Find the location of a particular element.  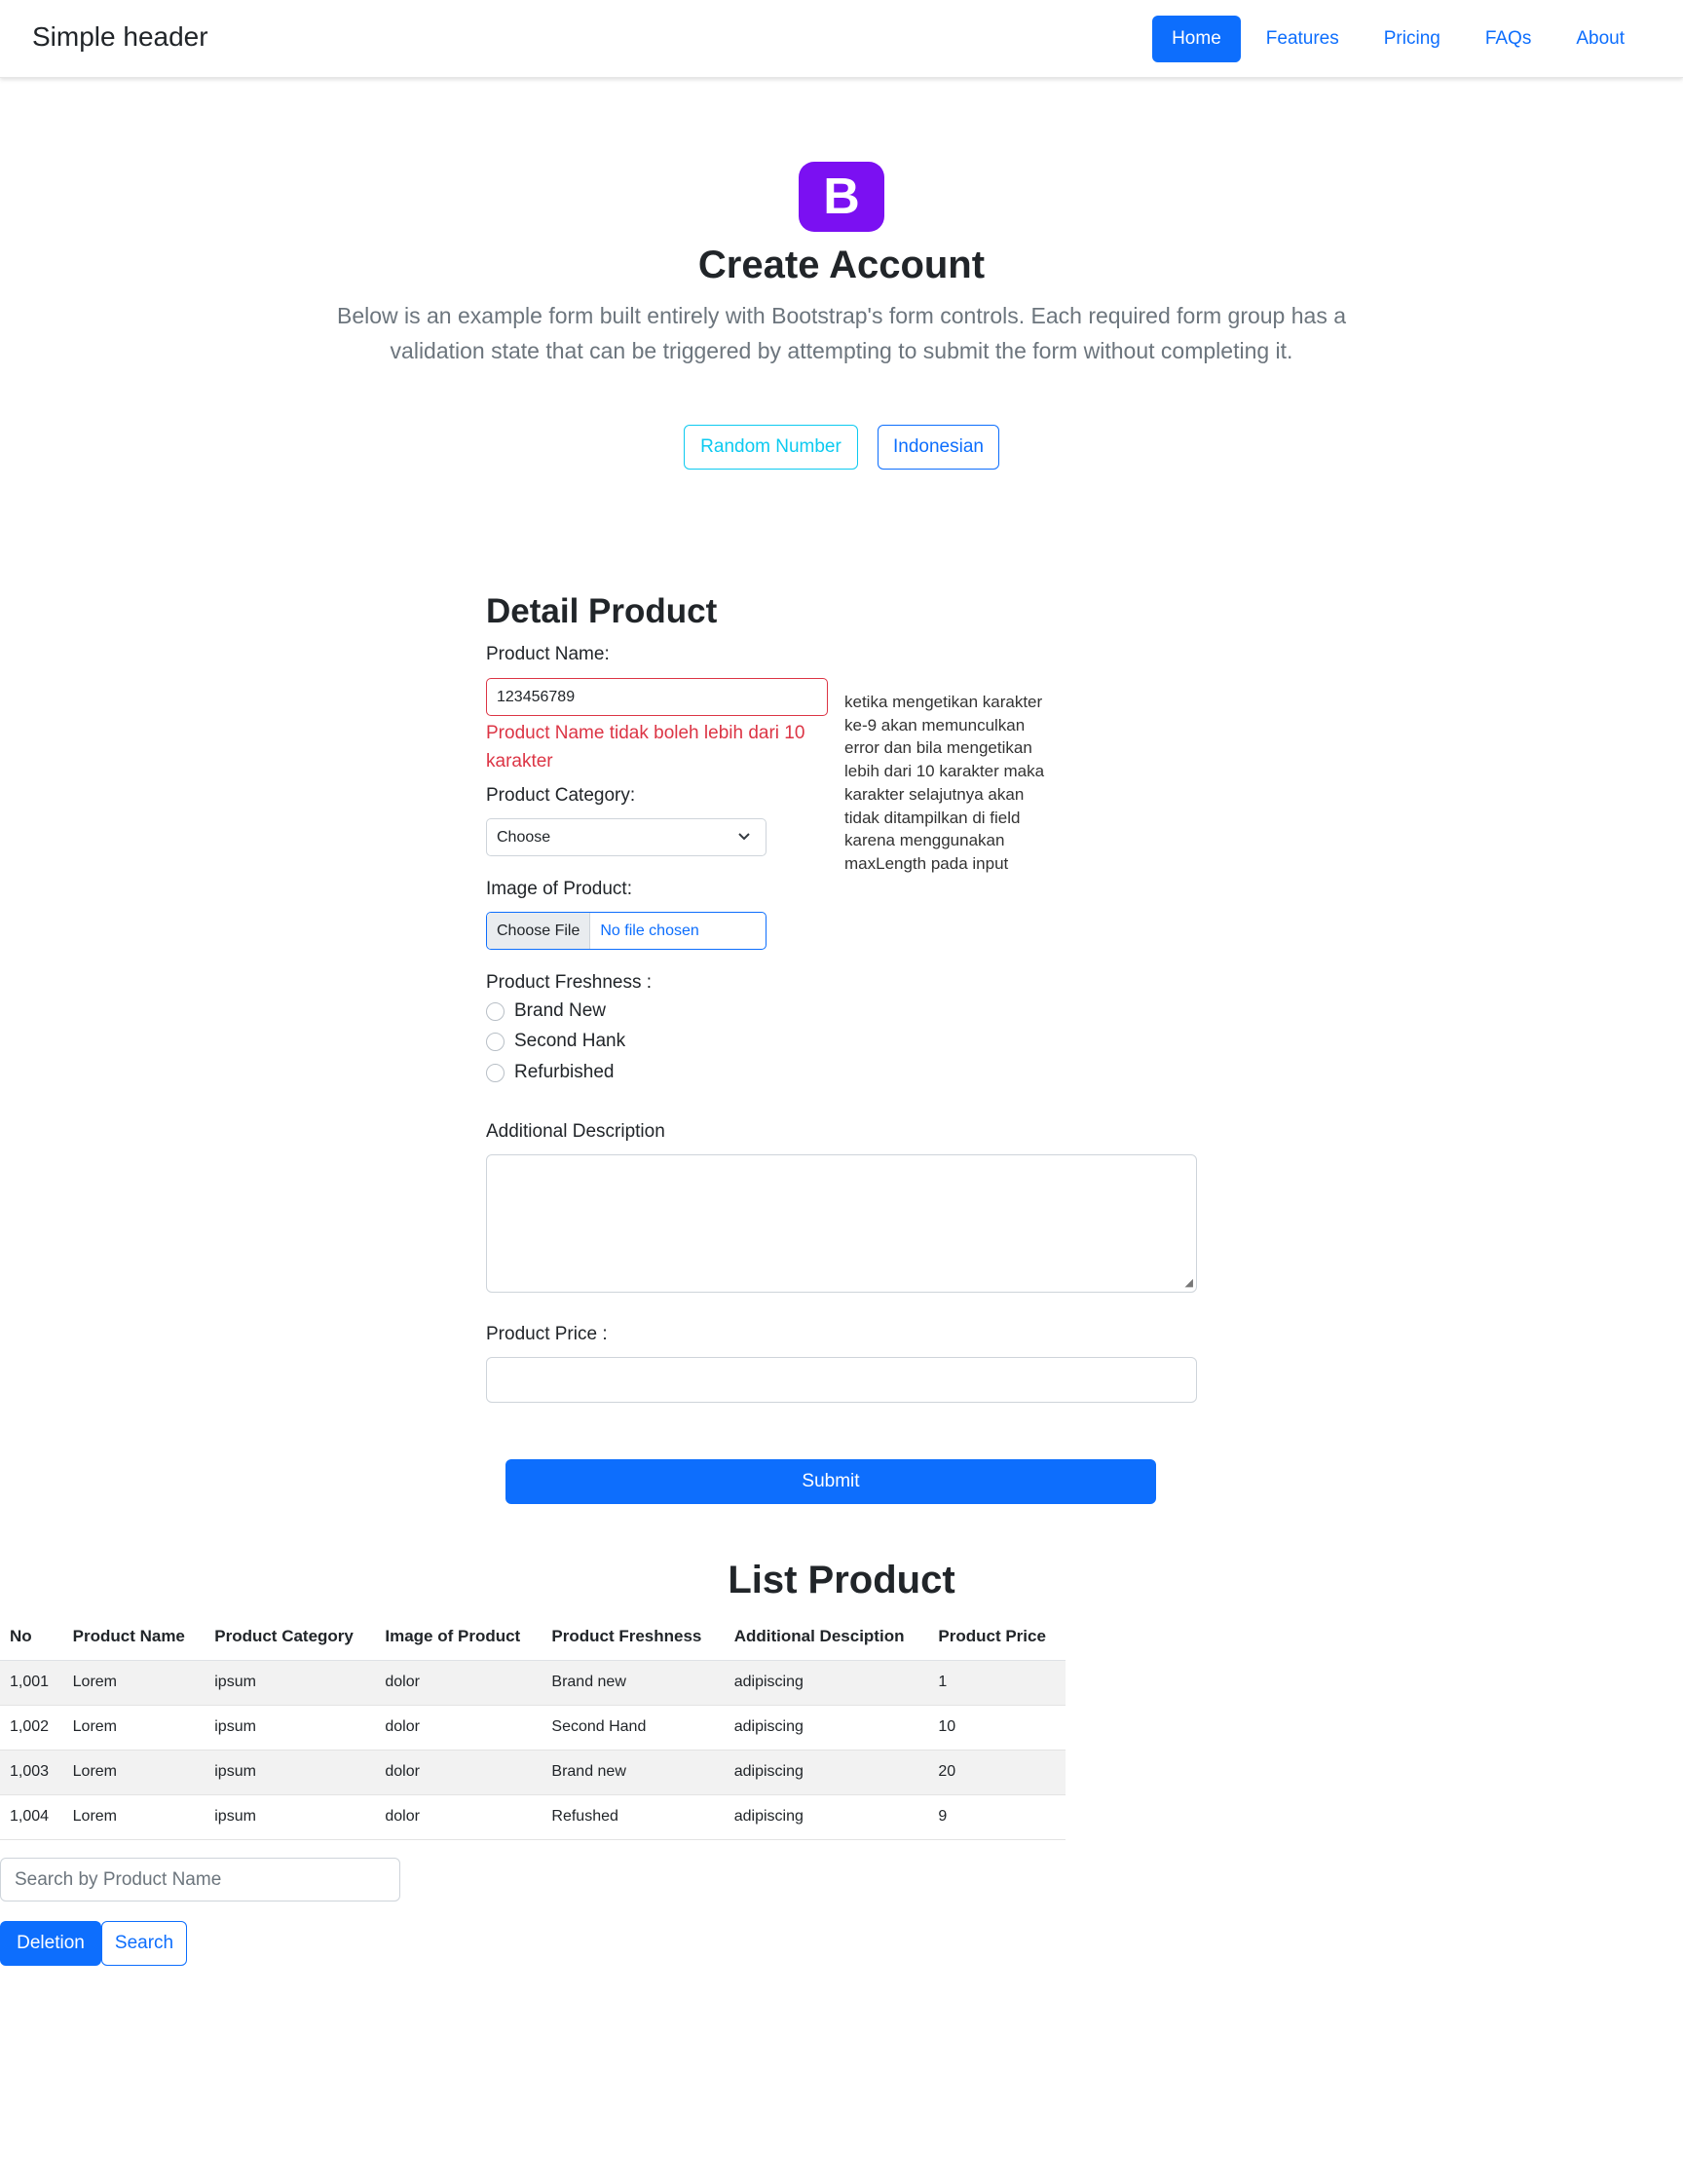

bootstrap-logo-icon: B is located at coordinates (842, 197).